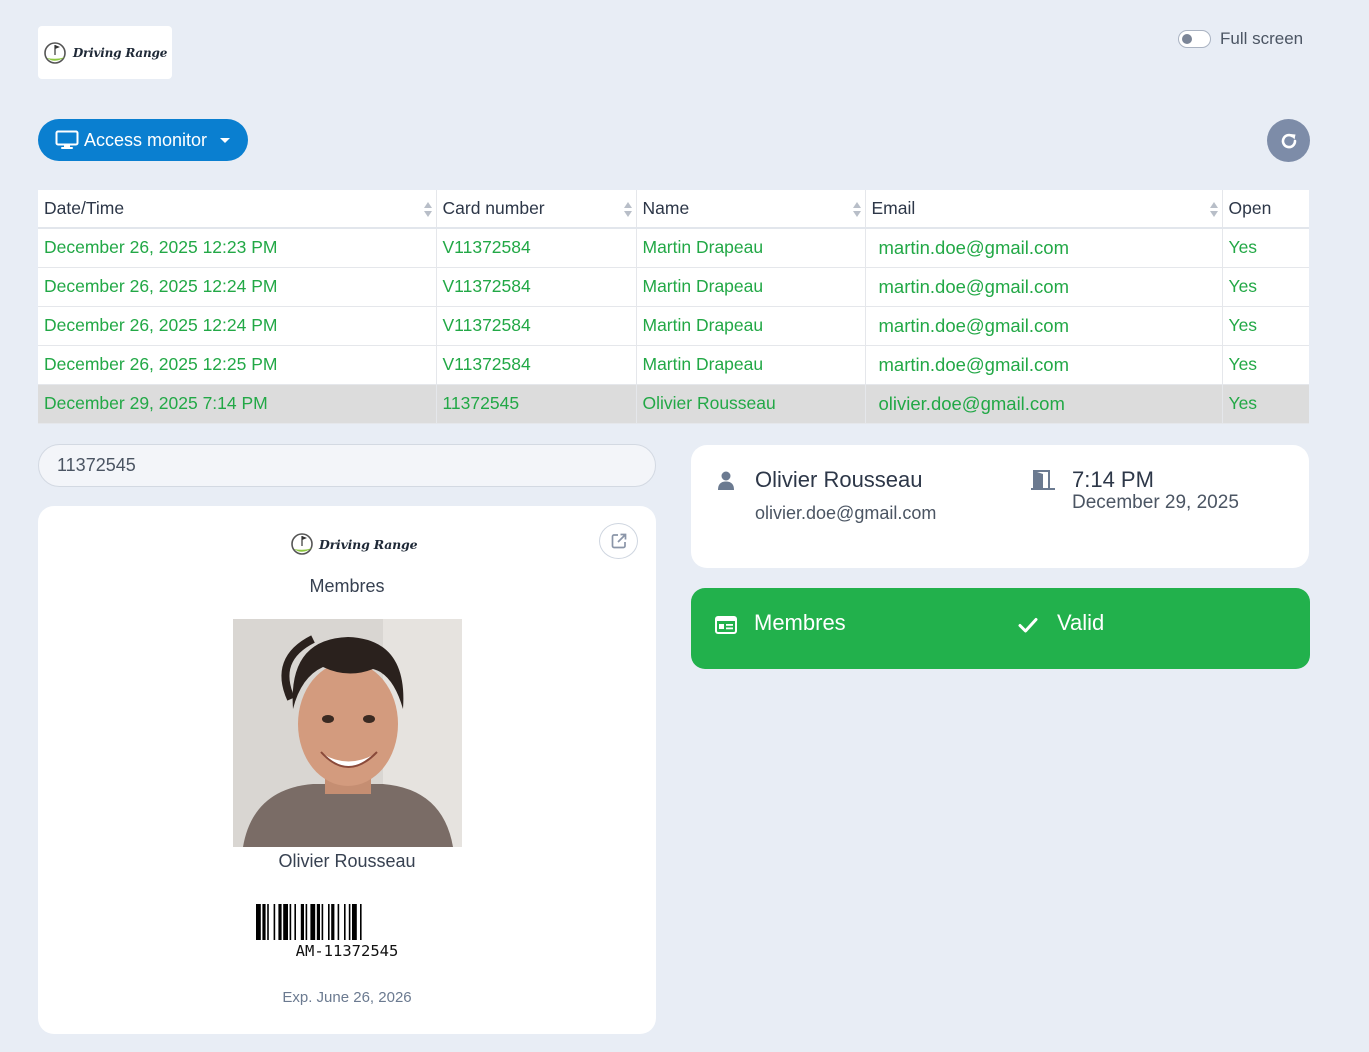 This screenshot has height=1052, width=1369. I want to click on app-logo: Driving Range, so click(105, 52).